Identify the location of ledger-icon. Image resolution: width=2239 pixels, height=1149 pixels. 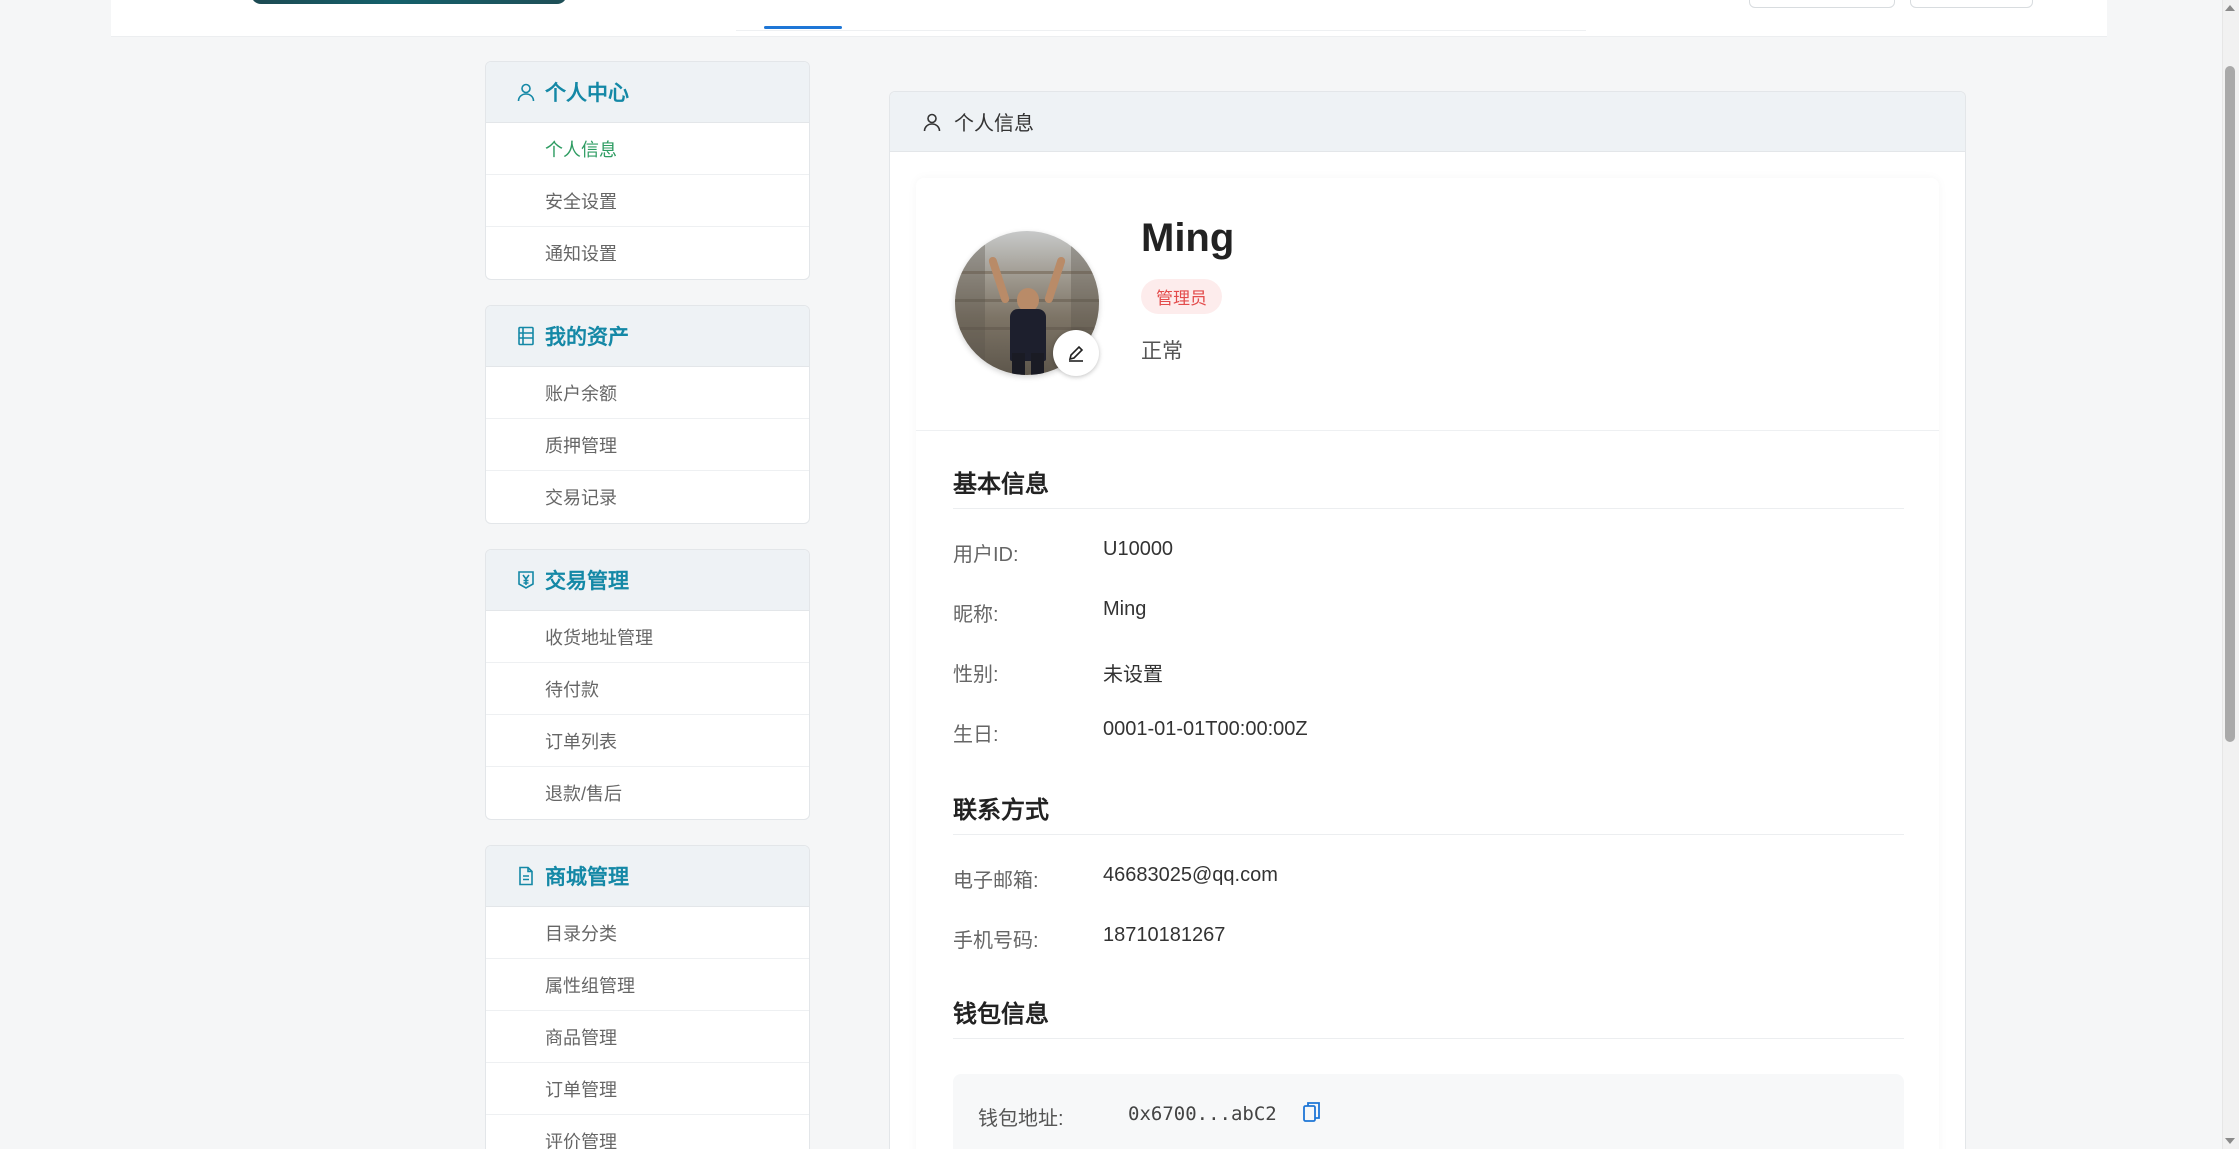
(526, 336).